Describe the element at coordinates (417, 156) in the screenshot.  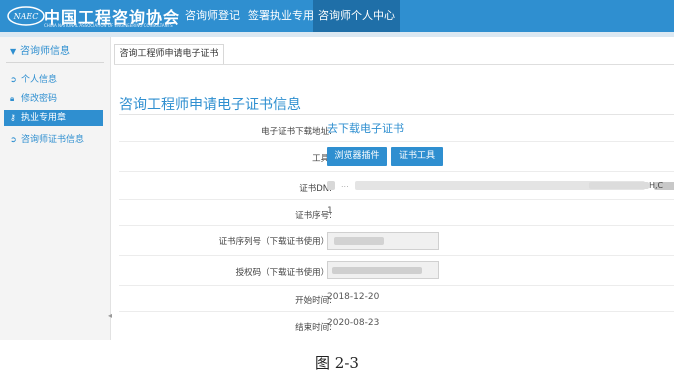
I see `certificate-tool-button: 证书工具` at that location.